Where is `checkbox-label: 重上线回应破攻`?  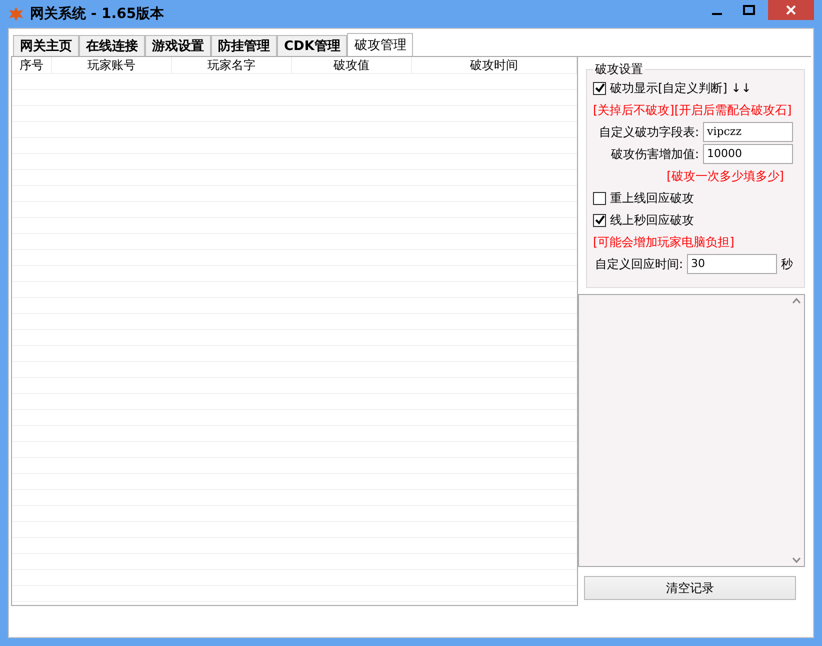
checkbox-label: 重上线回应破攻 is located at coordinates (652, 198).